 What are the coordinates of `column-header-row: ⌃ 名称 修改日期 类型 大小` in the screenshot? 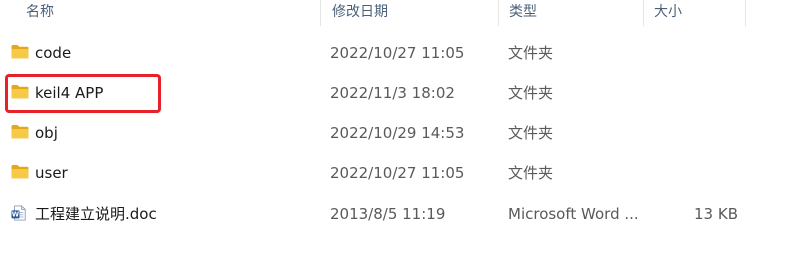 It's located at (400, 13).